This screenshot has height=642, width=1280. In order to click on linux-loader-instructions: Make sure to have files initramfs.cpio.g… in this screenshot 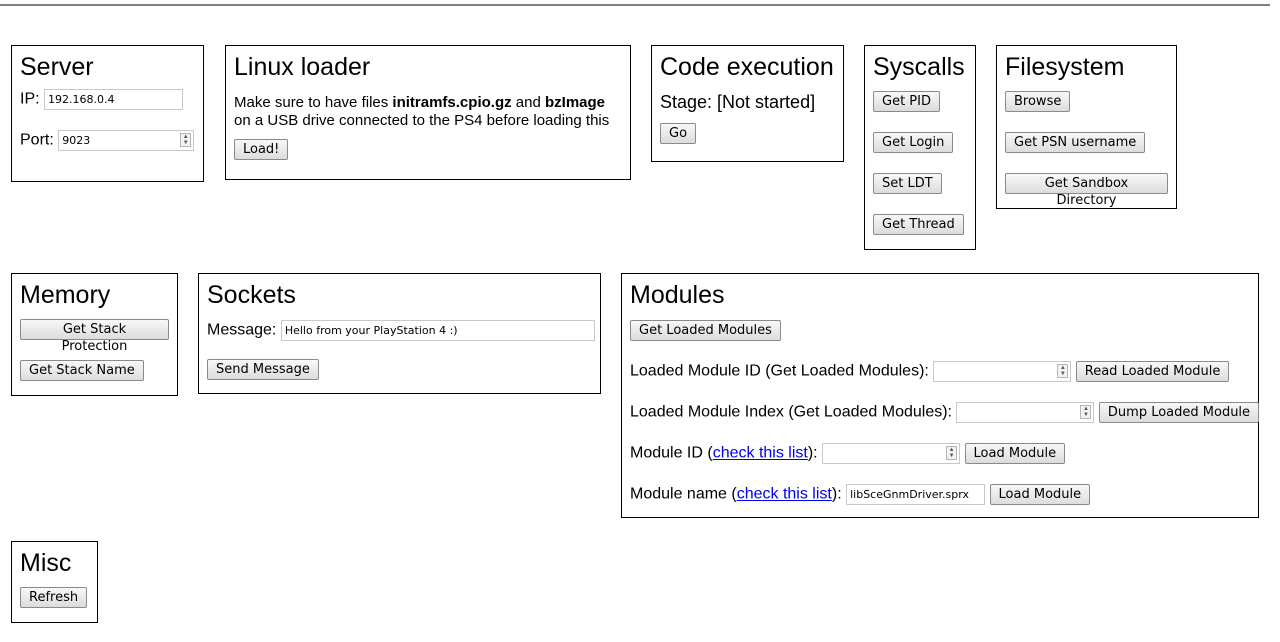, I will do `click(422, 111)`.